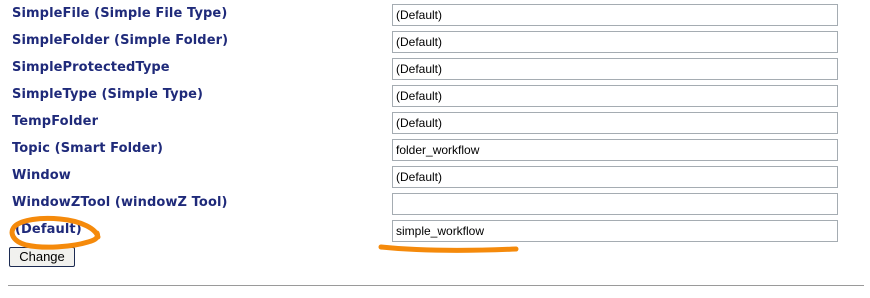  I want to click on workflow-input-default, so click(615, 231).